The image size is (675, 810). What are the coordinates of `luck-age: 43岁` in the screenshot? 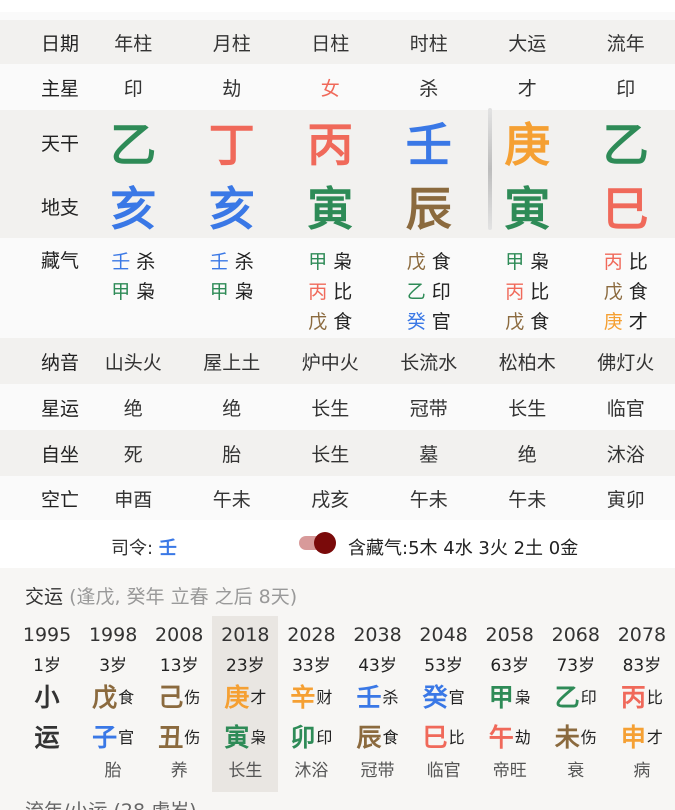 It's located at (377, 665).